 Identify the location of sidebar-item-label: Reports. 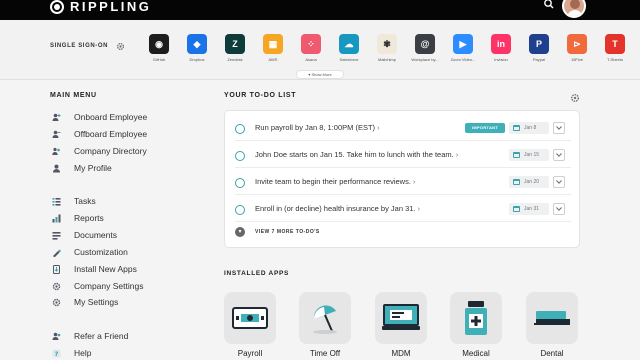
(89, 218).